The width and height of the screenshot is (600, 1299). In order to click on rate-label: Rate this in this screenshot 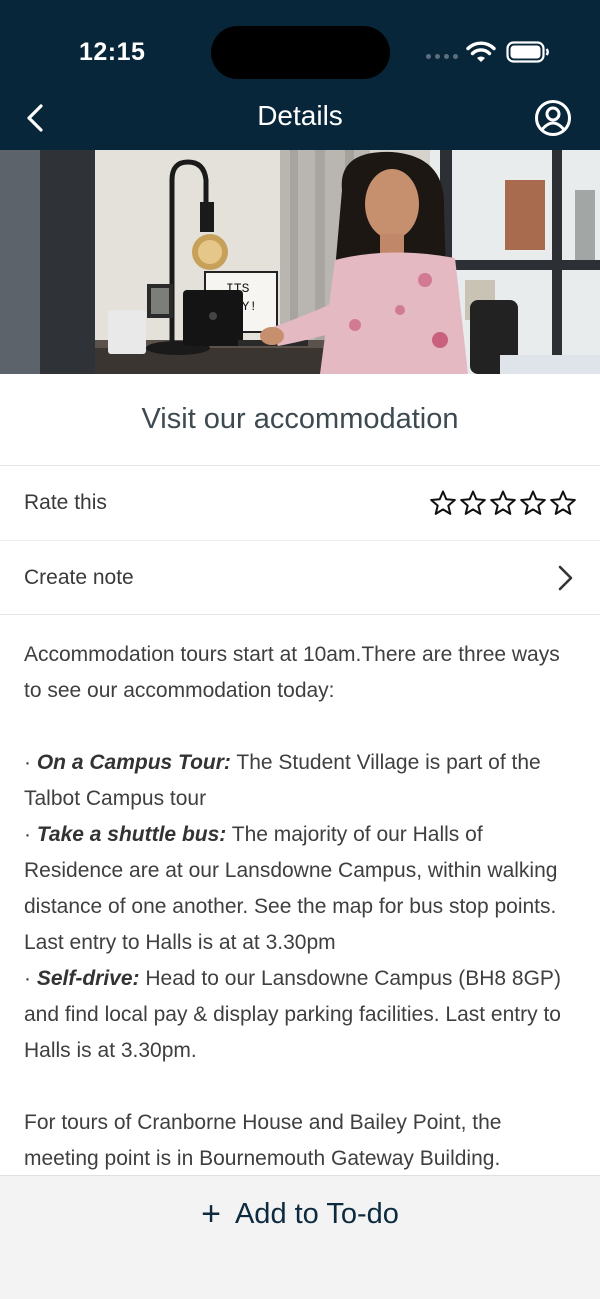, I will do `click(65, 502)`.